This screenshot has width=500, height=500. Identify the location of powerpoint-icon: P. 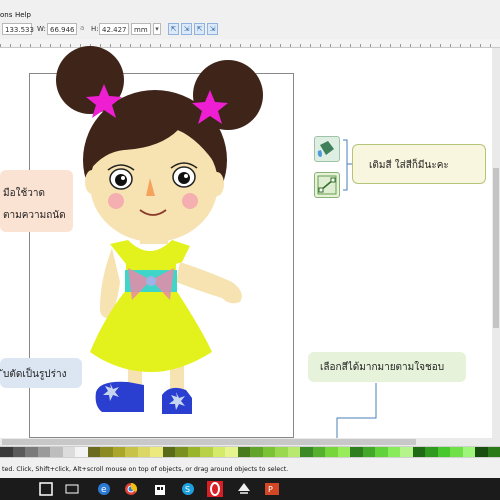
(272, 489).